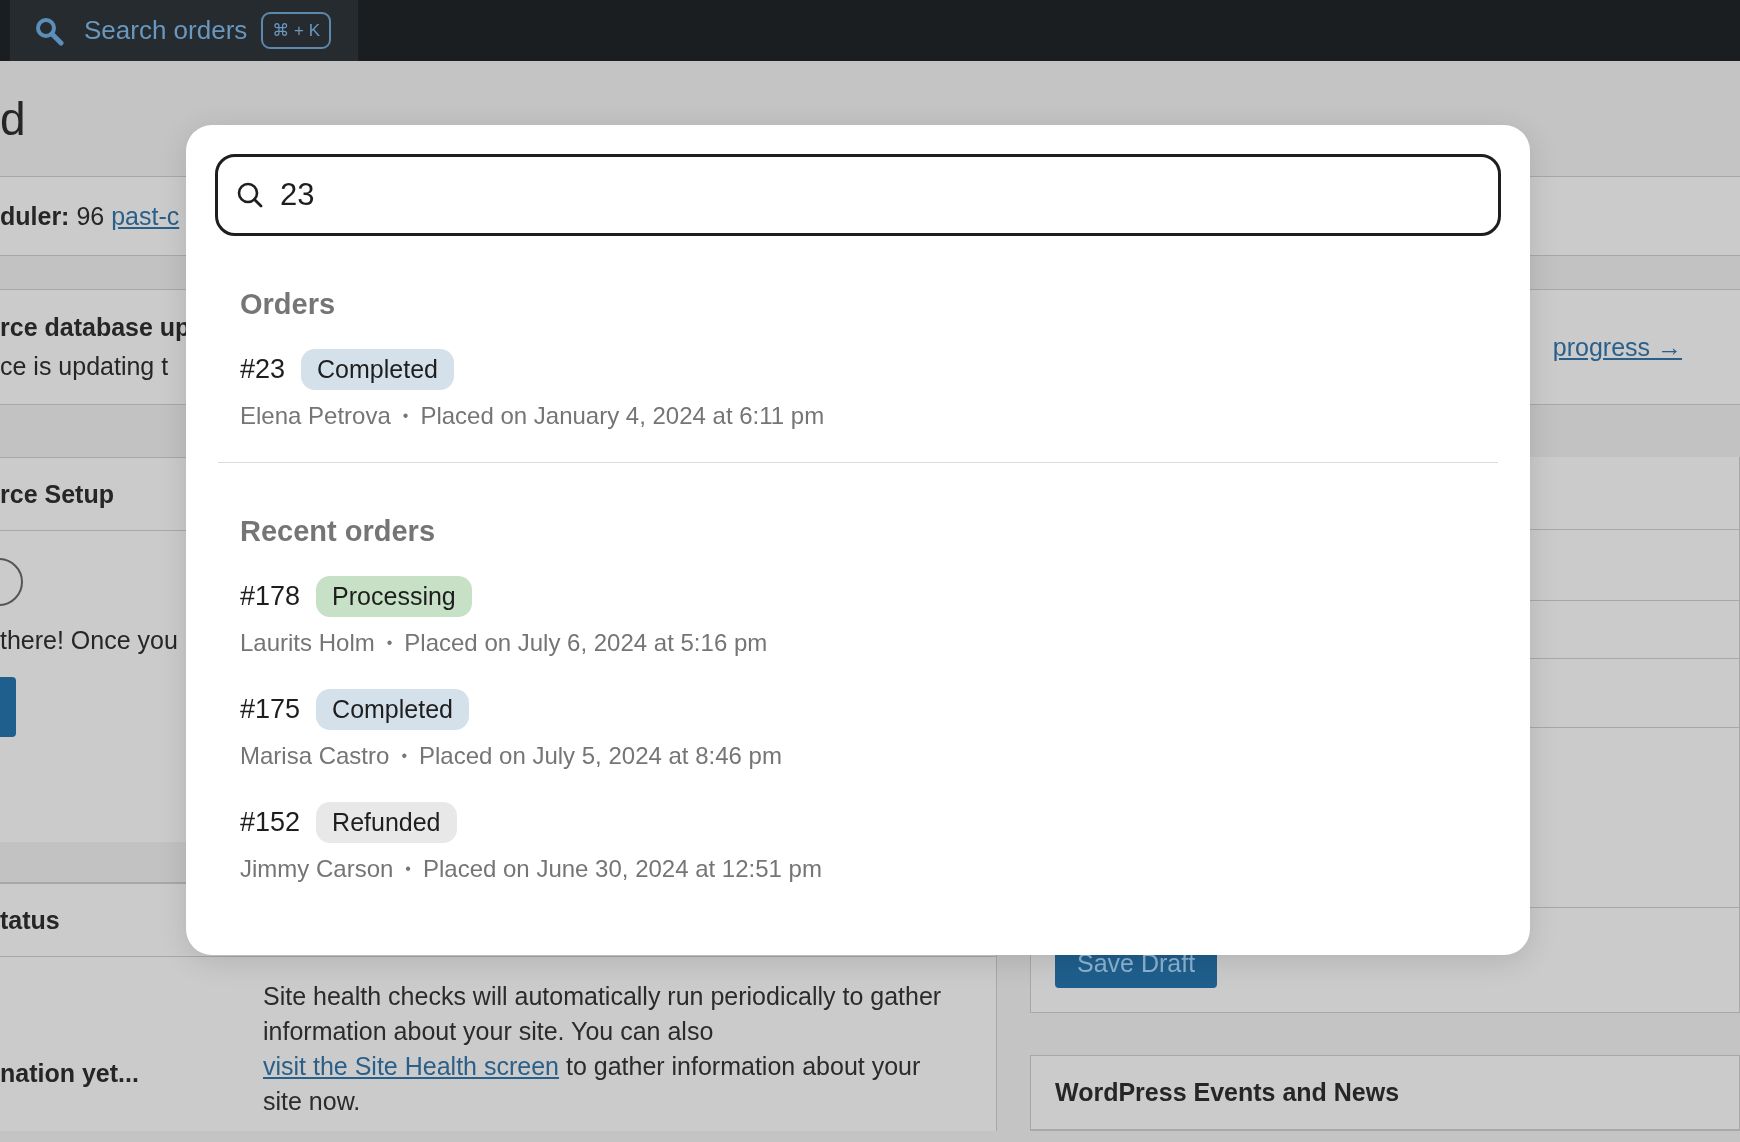  What do you see at coordinates (586, 643) in the screenshot?
I see `placed-date: Placed on July 6, 2024 at 5:16 pm` at bounding box center [586, 643].